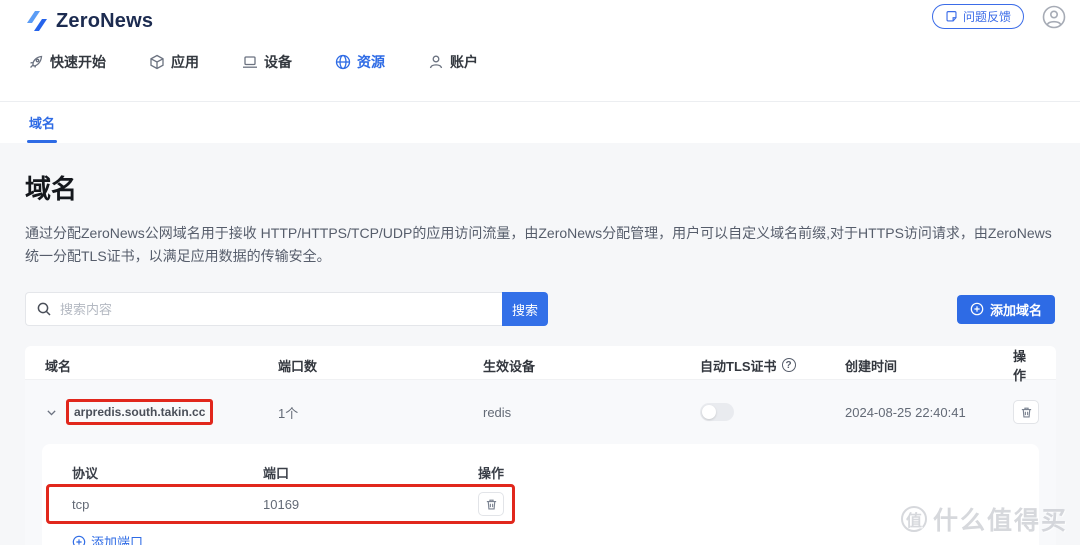  Describe the element at coordinates (977, 16) in the screenshot. I see `feedback-button: 问题反馈` at that location.